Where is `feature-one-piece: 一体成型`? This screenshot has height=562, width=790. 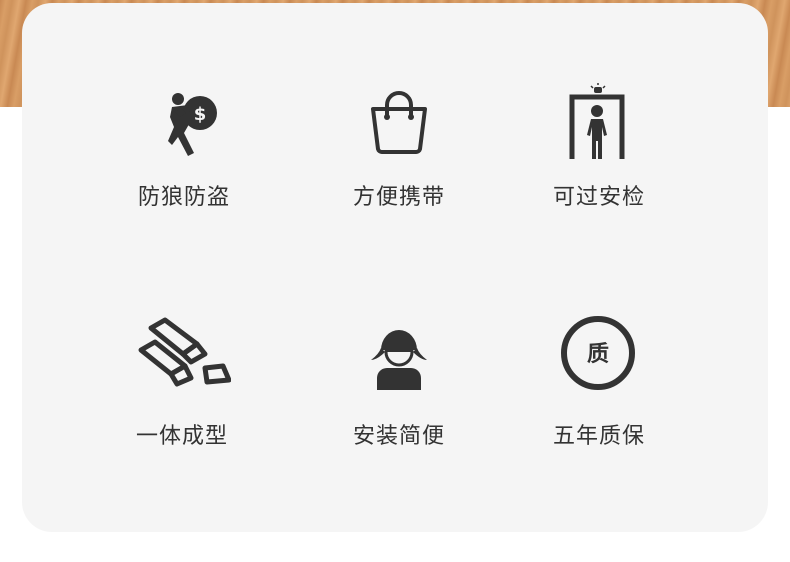 feature-one-piece: 一体成型 is located at coordinates (182, 386).